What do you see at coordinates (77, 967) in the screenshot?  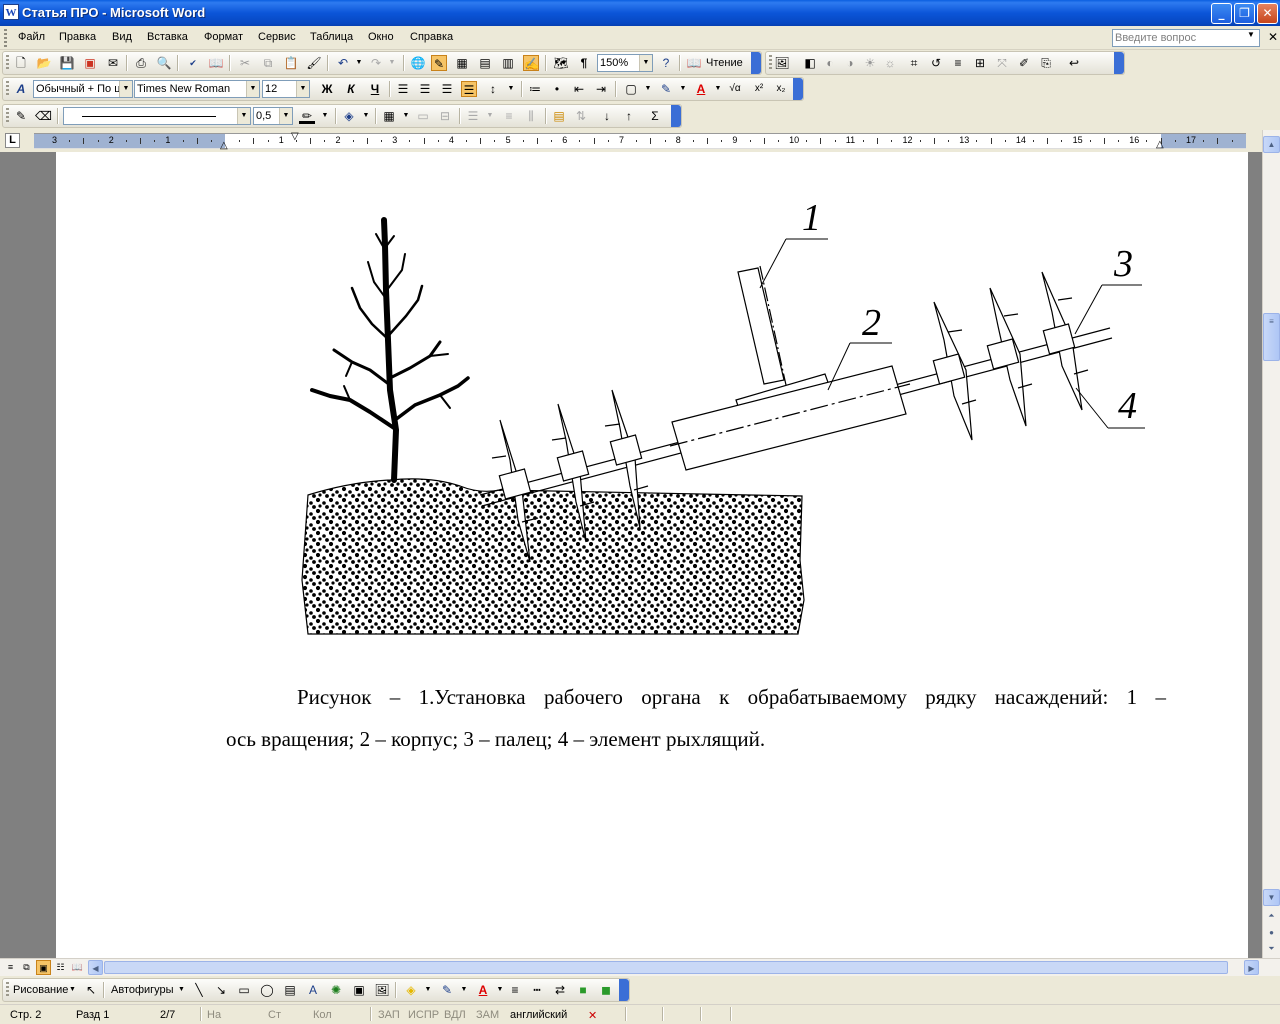 I see `reading-view-icon: 📖` at bounding box center [77, 967].